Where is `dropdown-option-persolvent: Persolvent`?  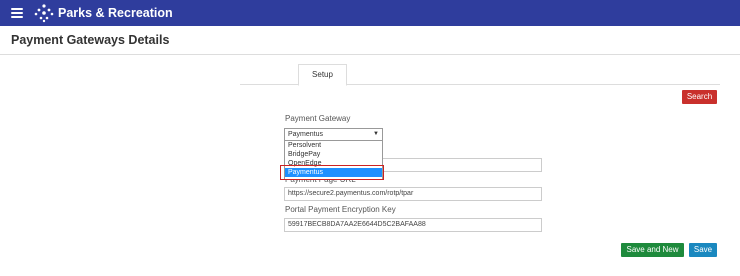 dropdown-option-persolvent: Persolvent is located at coordinates (333, 145).